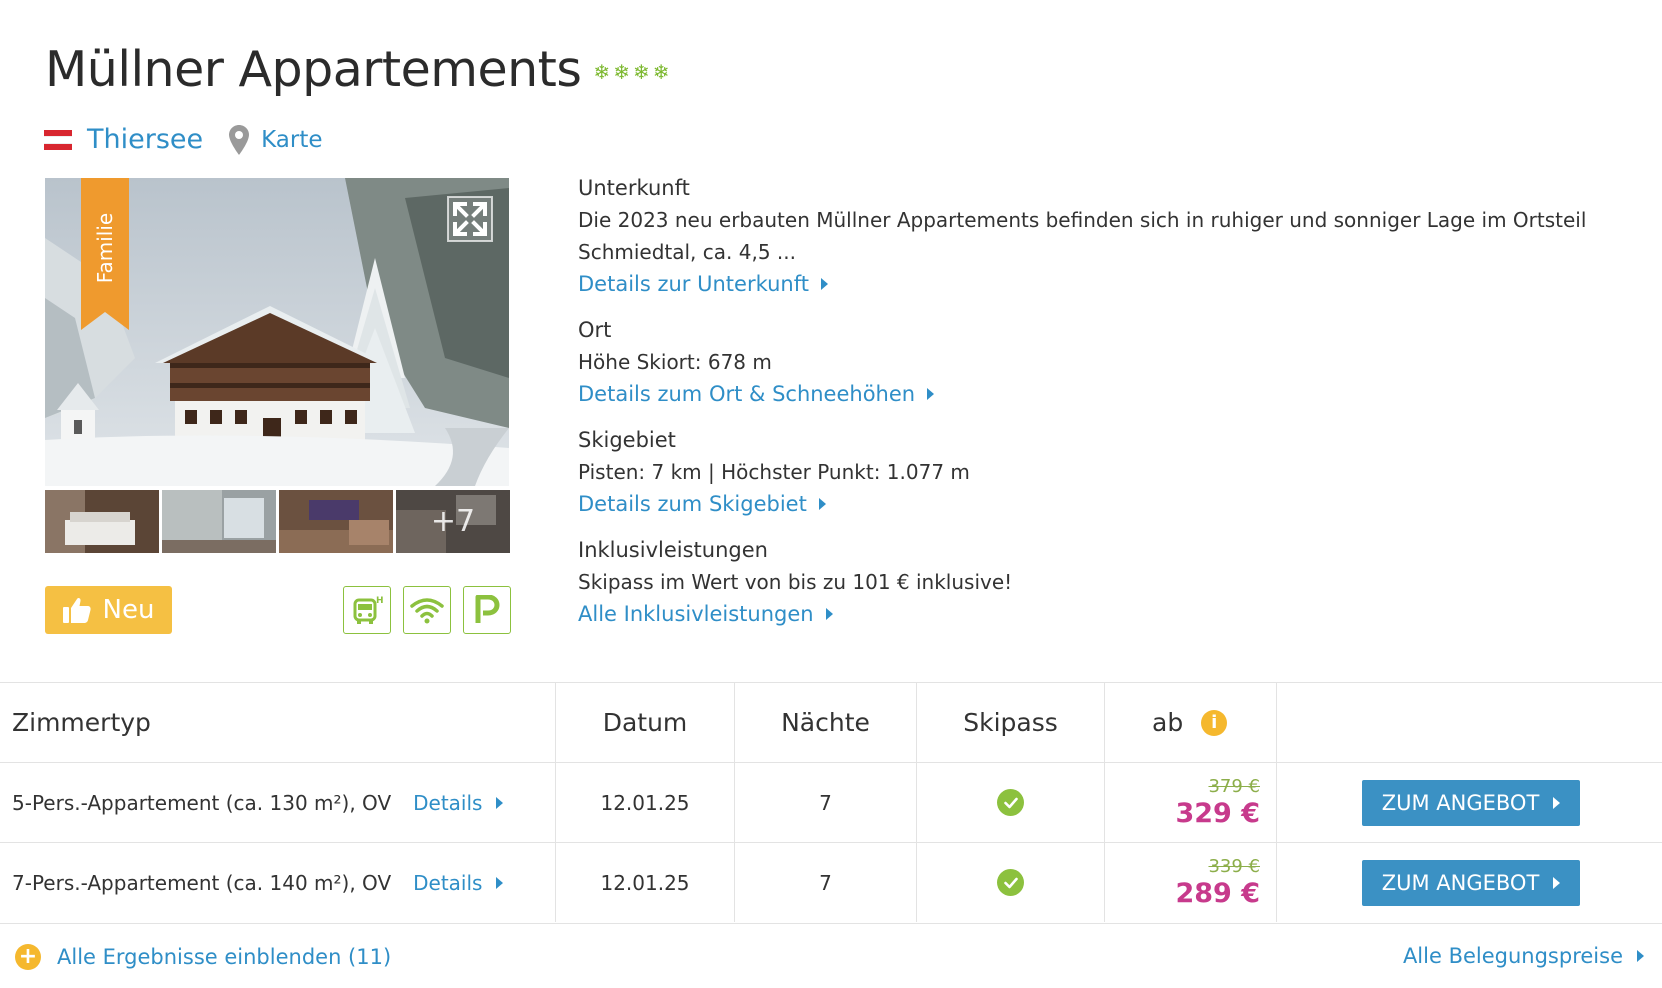  What do you see at coordinates (634, 188) in the screenshot?
I see `info-heading: Unterkunft` at bounding box center [634, 188].